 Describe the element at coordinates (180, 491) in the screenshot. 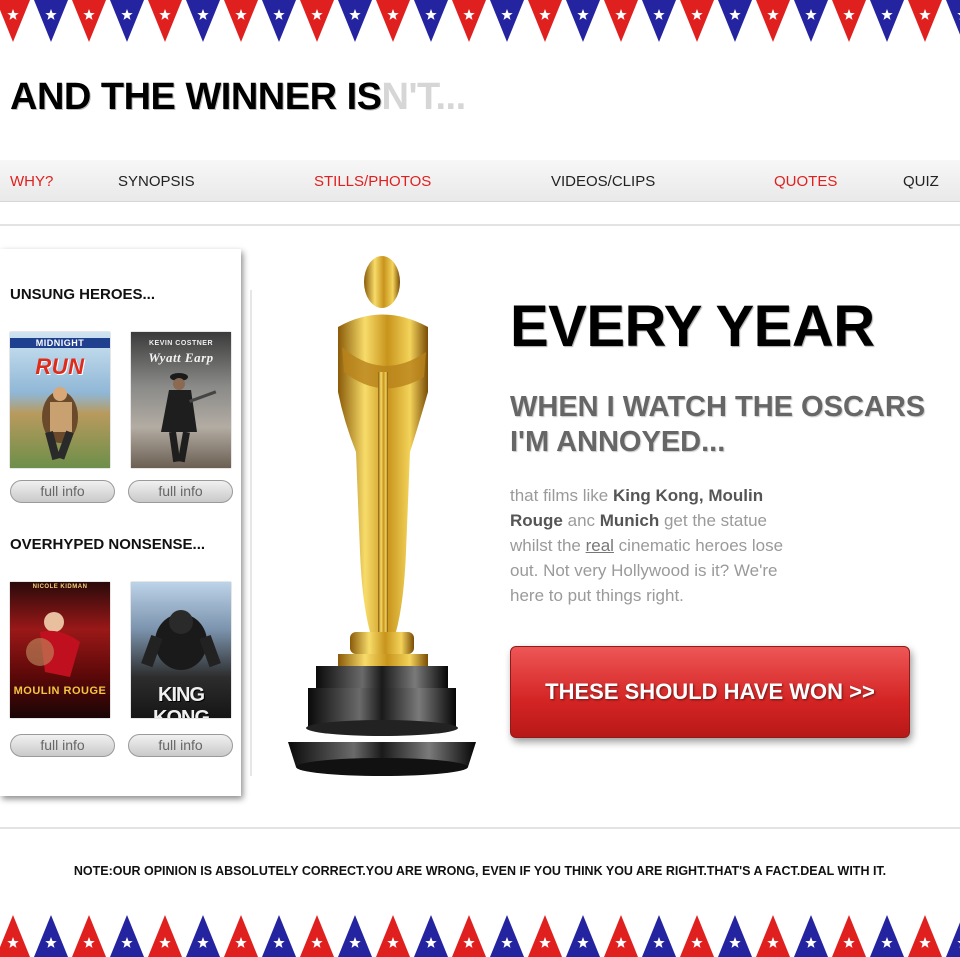

I see `full-info-button-wyatt-earp: full info` at that location.